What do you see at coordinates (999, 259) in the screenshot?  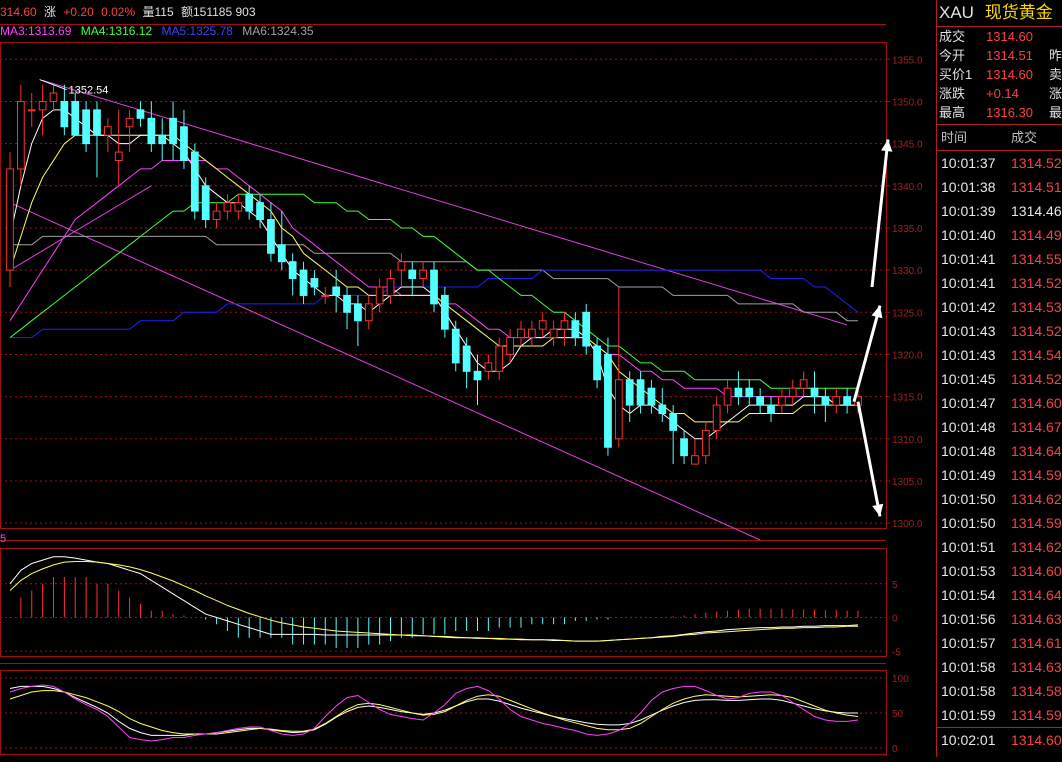 I see `tick-row: 10:01:41 1314.55` at bounding box center [999, 259].